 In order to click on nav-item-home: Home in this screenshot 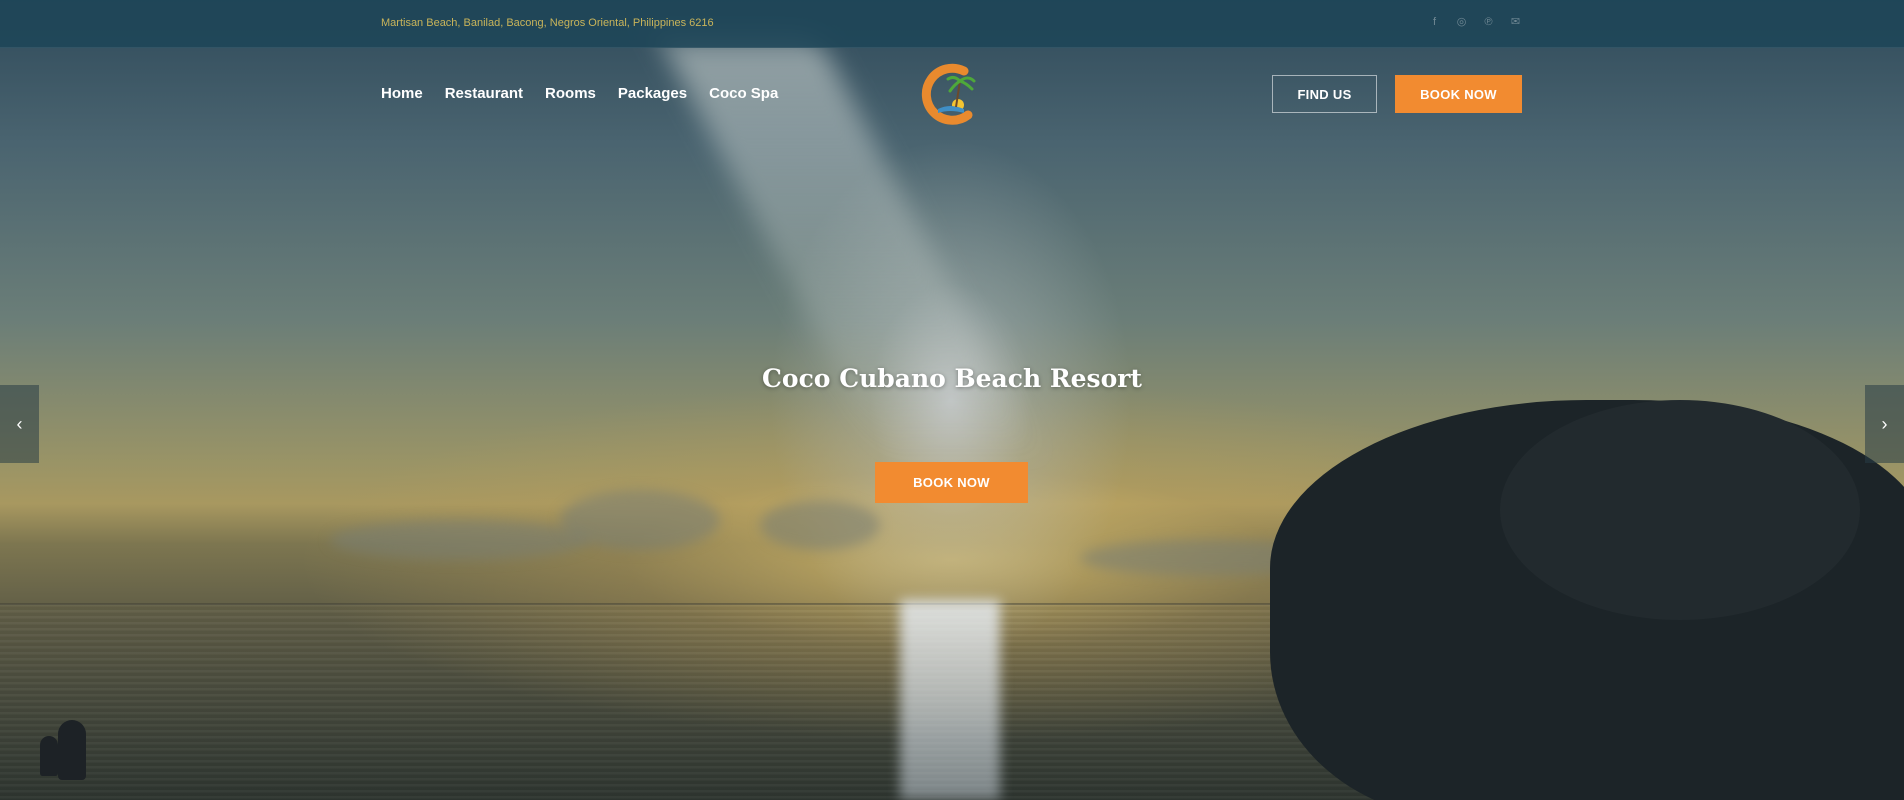, I will do `click(402, 93)`.